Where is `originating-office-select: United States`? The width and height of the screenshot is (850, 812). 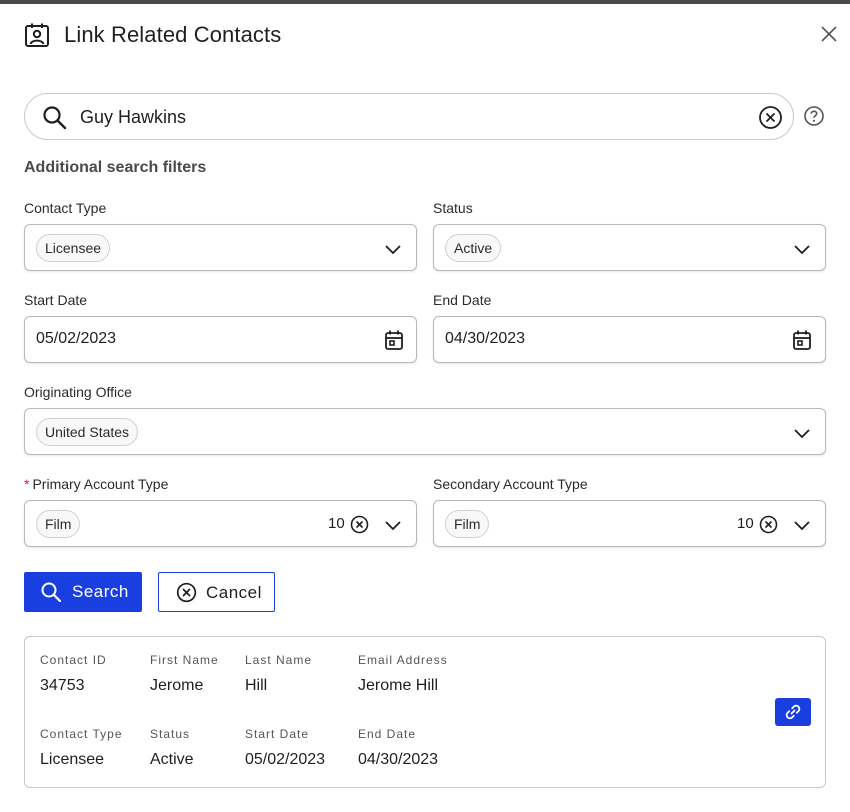 originating-office-select: United States is located at coordinates (425, 431).